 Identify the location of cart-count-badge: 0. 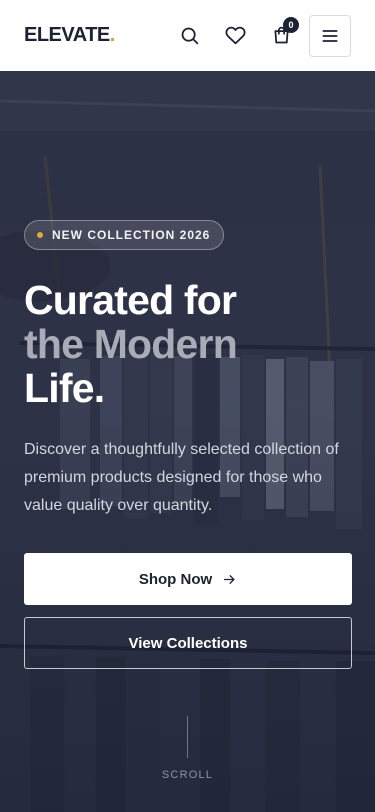
(291, 24).